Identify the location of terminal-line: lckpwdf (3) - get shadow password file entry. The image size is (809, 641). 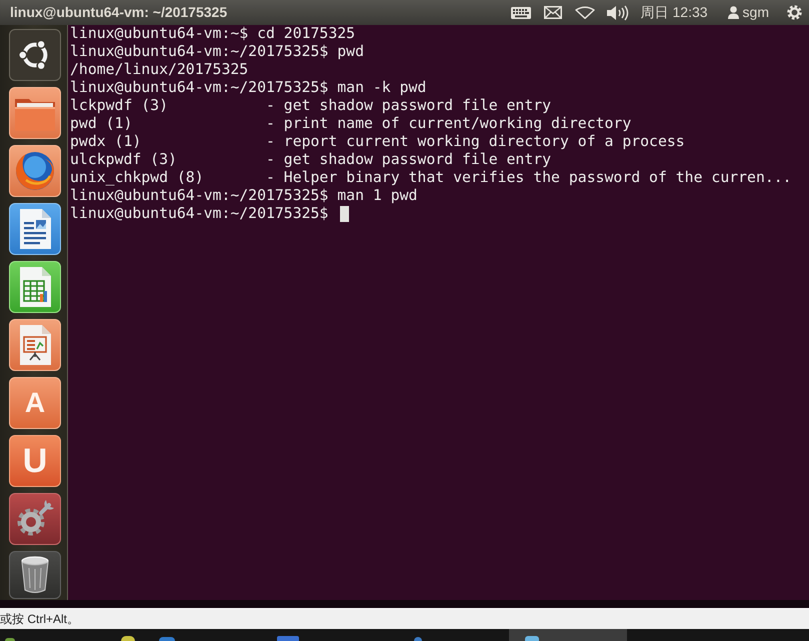
(311, 106).